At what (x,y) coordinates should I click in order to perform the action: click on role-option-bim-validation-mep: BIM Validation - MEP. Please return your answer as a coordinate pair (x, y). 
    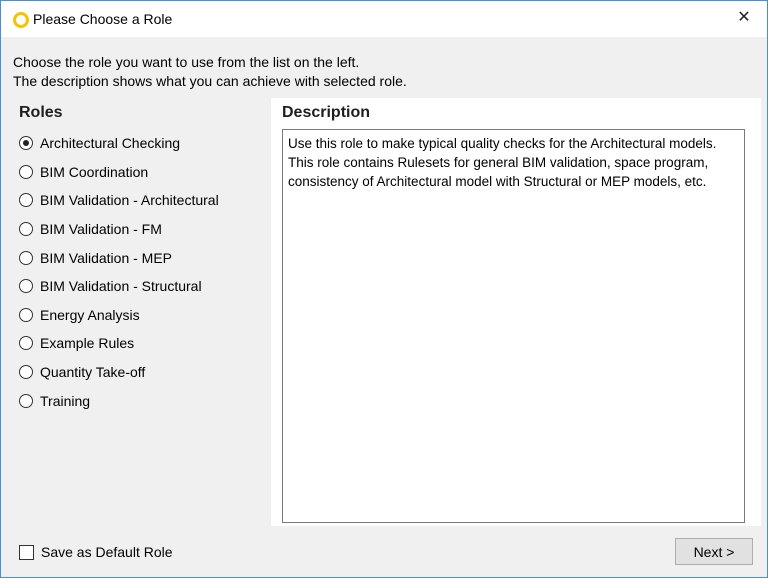
    Looking at the image, I should click on (119, 257).